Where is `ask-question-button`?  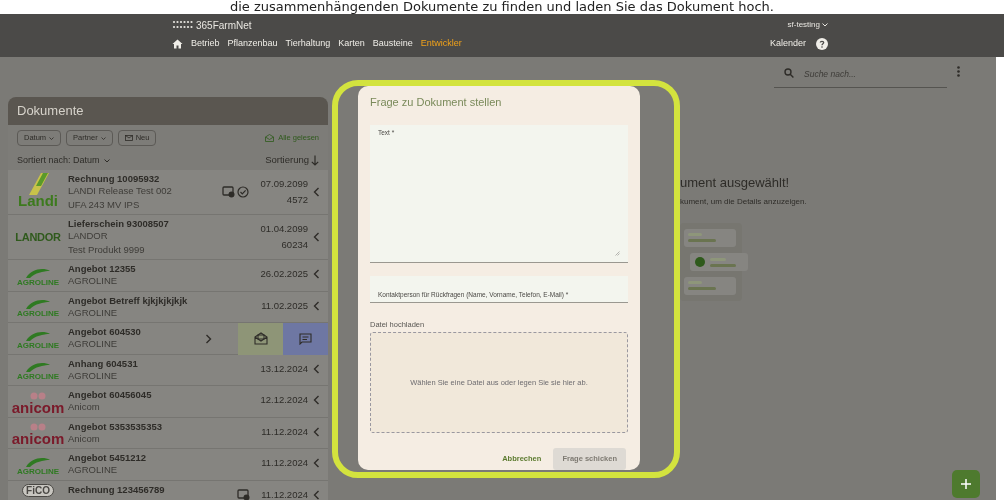
ask-question-button is located at coordinates (305, 339).